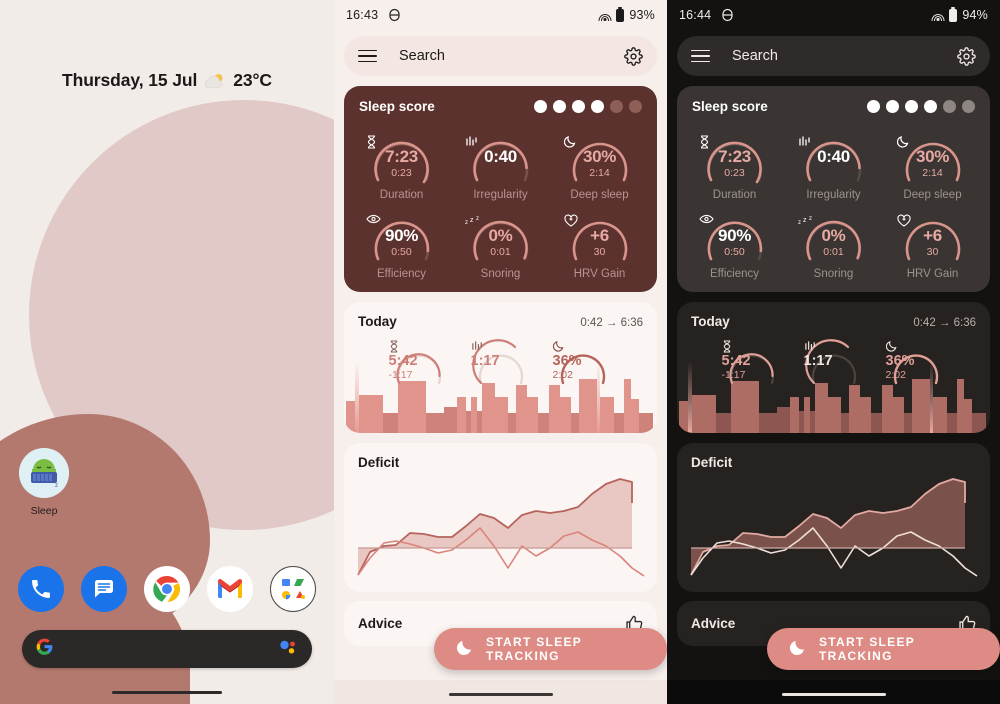  I want to click on today-time-range: 0:42 → 6:36, so click(611, 323).